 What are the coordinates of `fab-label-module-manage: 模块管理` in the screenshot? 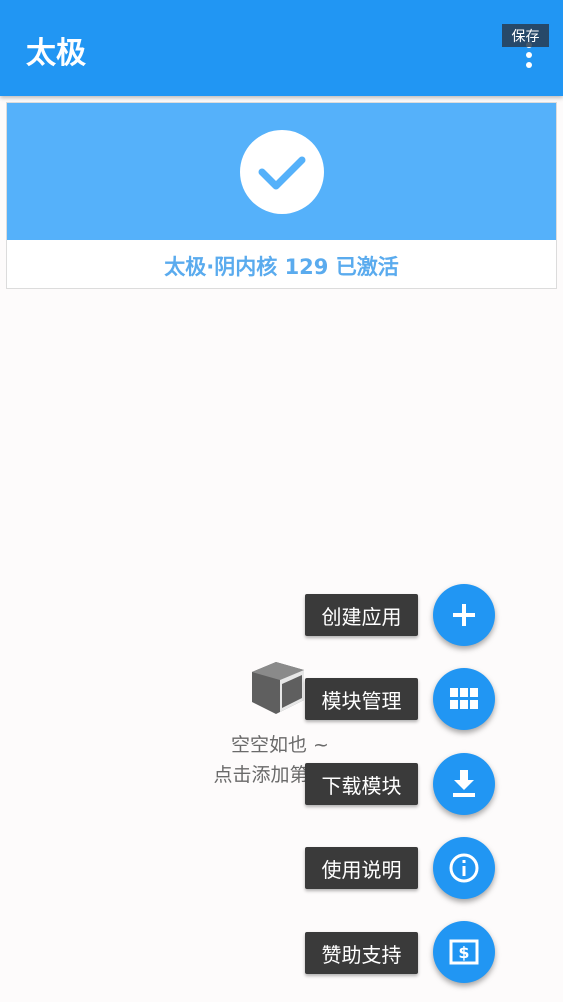 It's located at (361, 699).